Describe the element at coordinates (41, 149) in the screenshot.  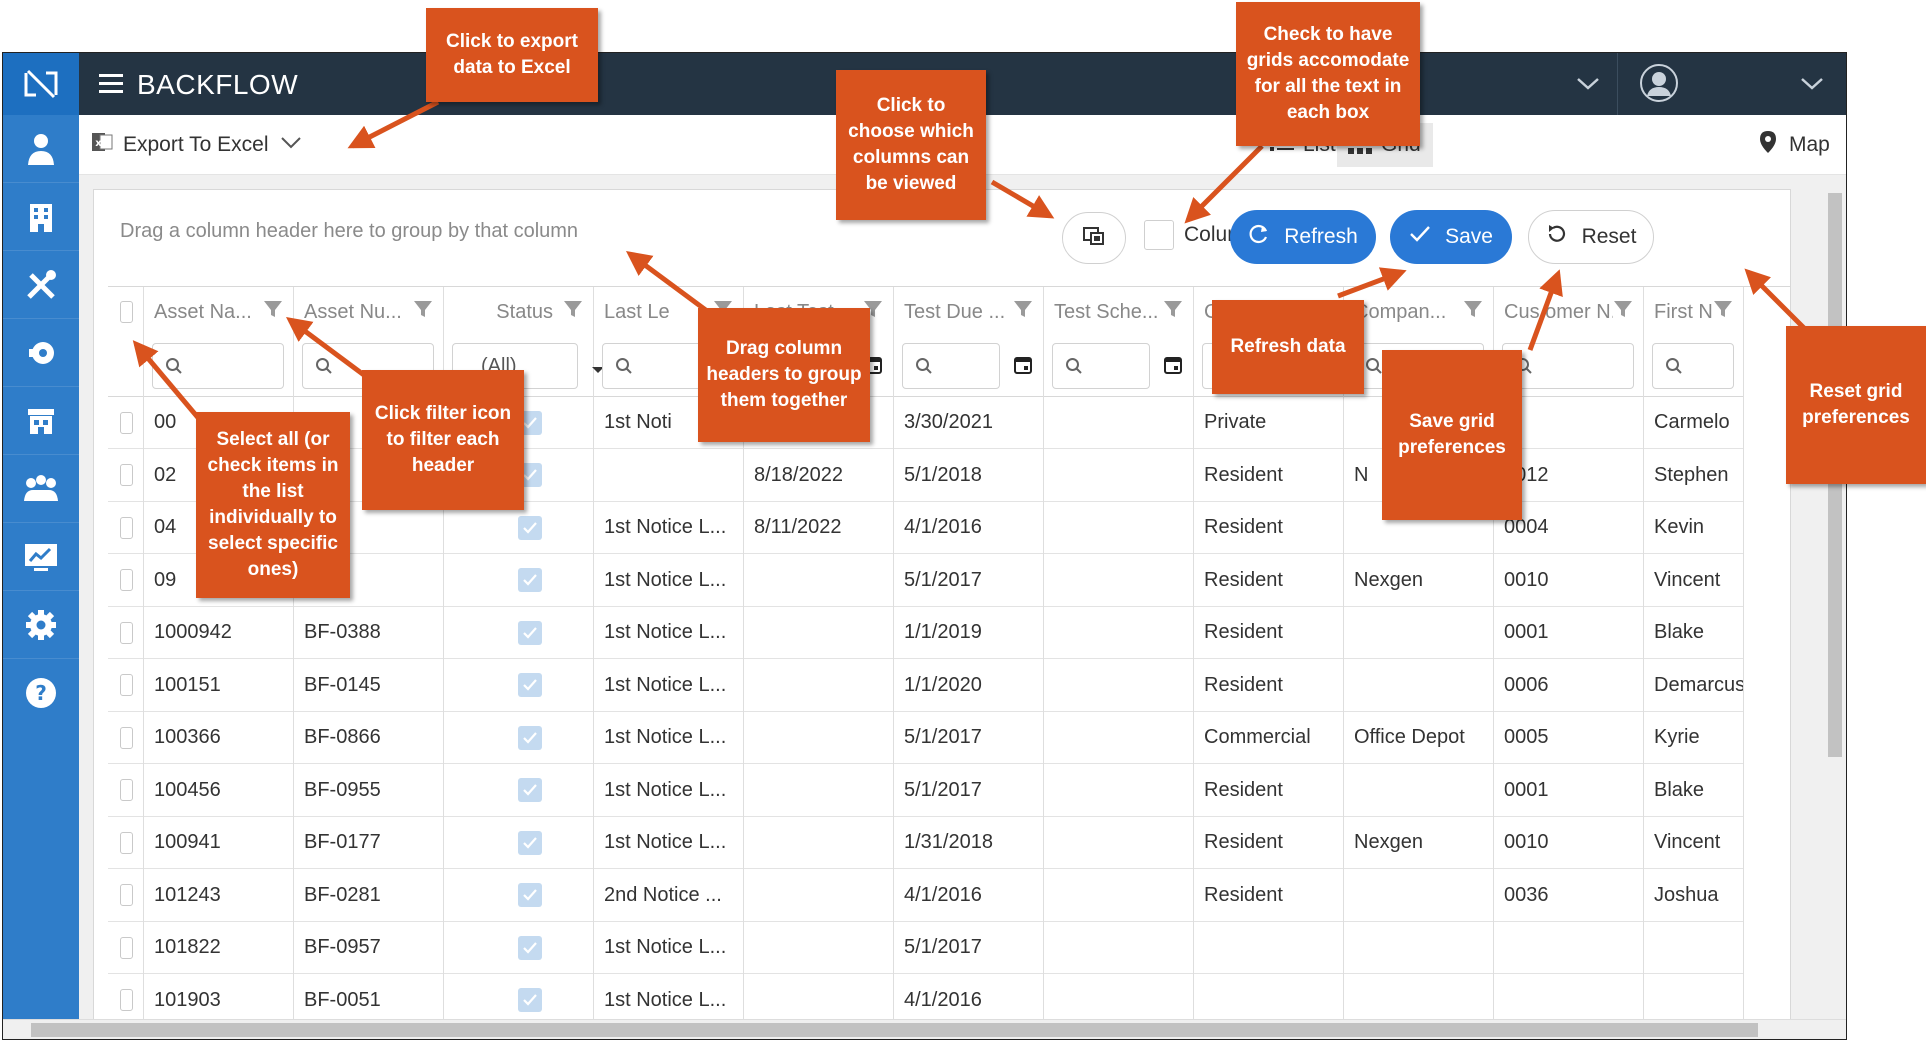
I see `user-icon` at that location.